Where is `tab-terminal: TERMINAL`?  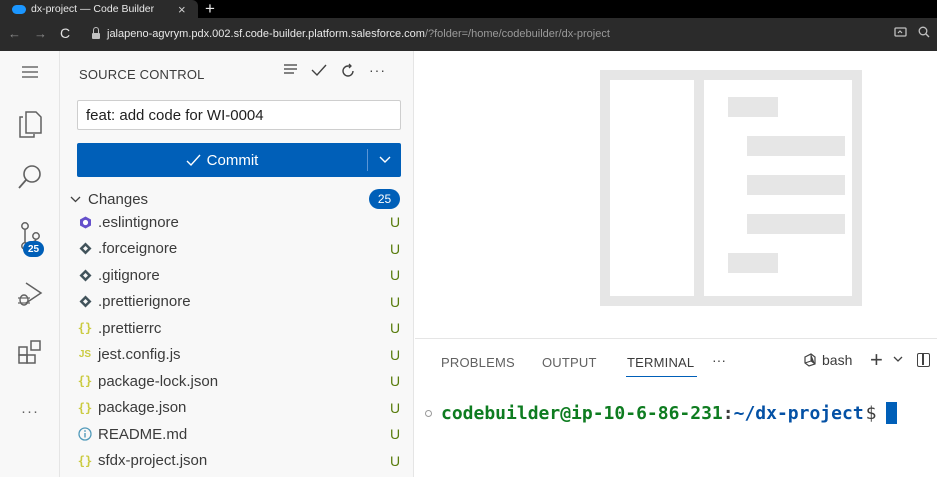 tab-terminal: TERMINAL is located at coordinates (660, 362).